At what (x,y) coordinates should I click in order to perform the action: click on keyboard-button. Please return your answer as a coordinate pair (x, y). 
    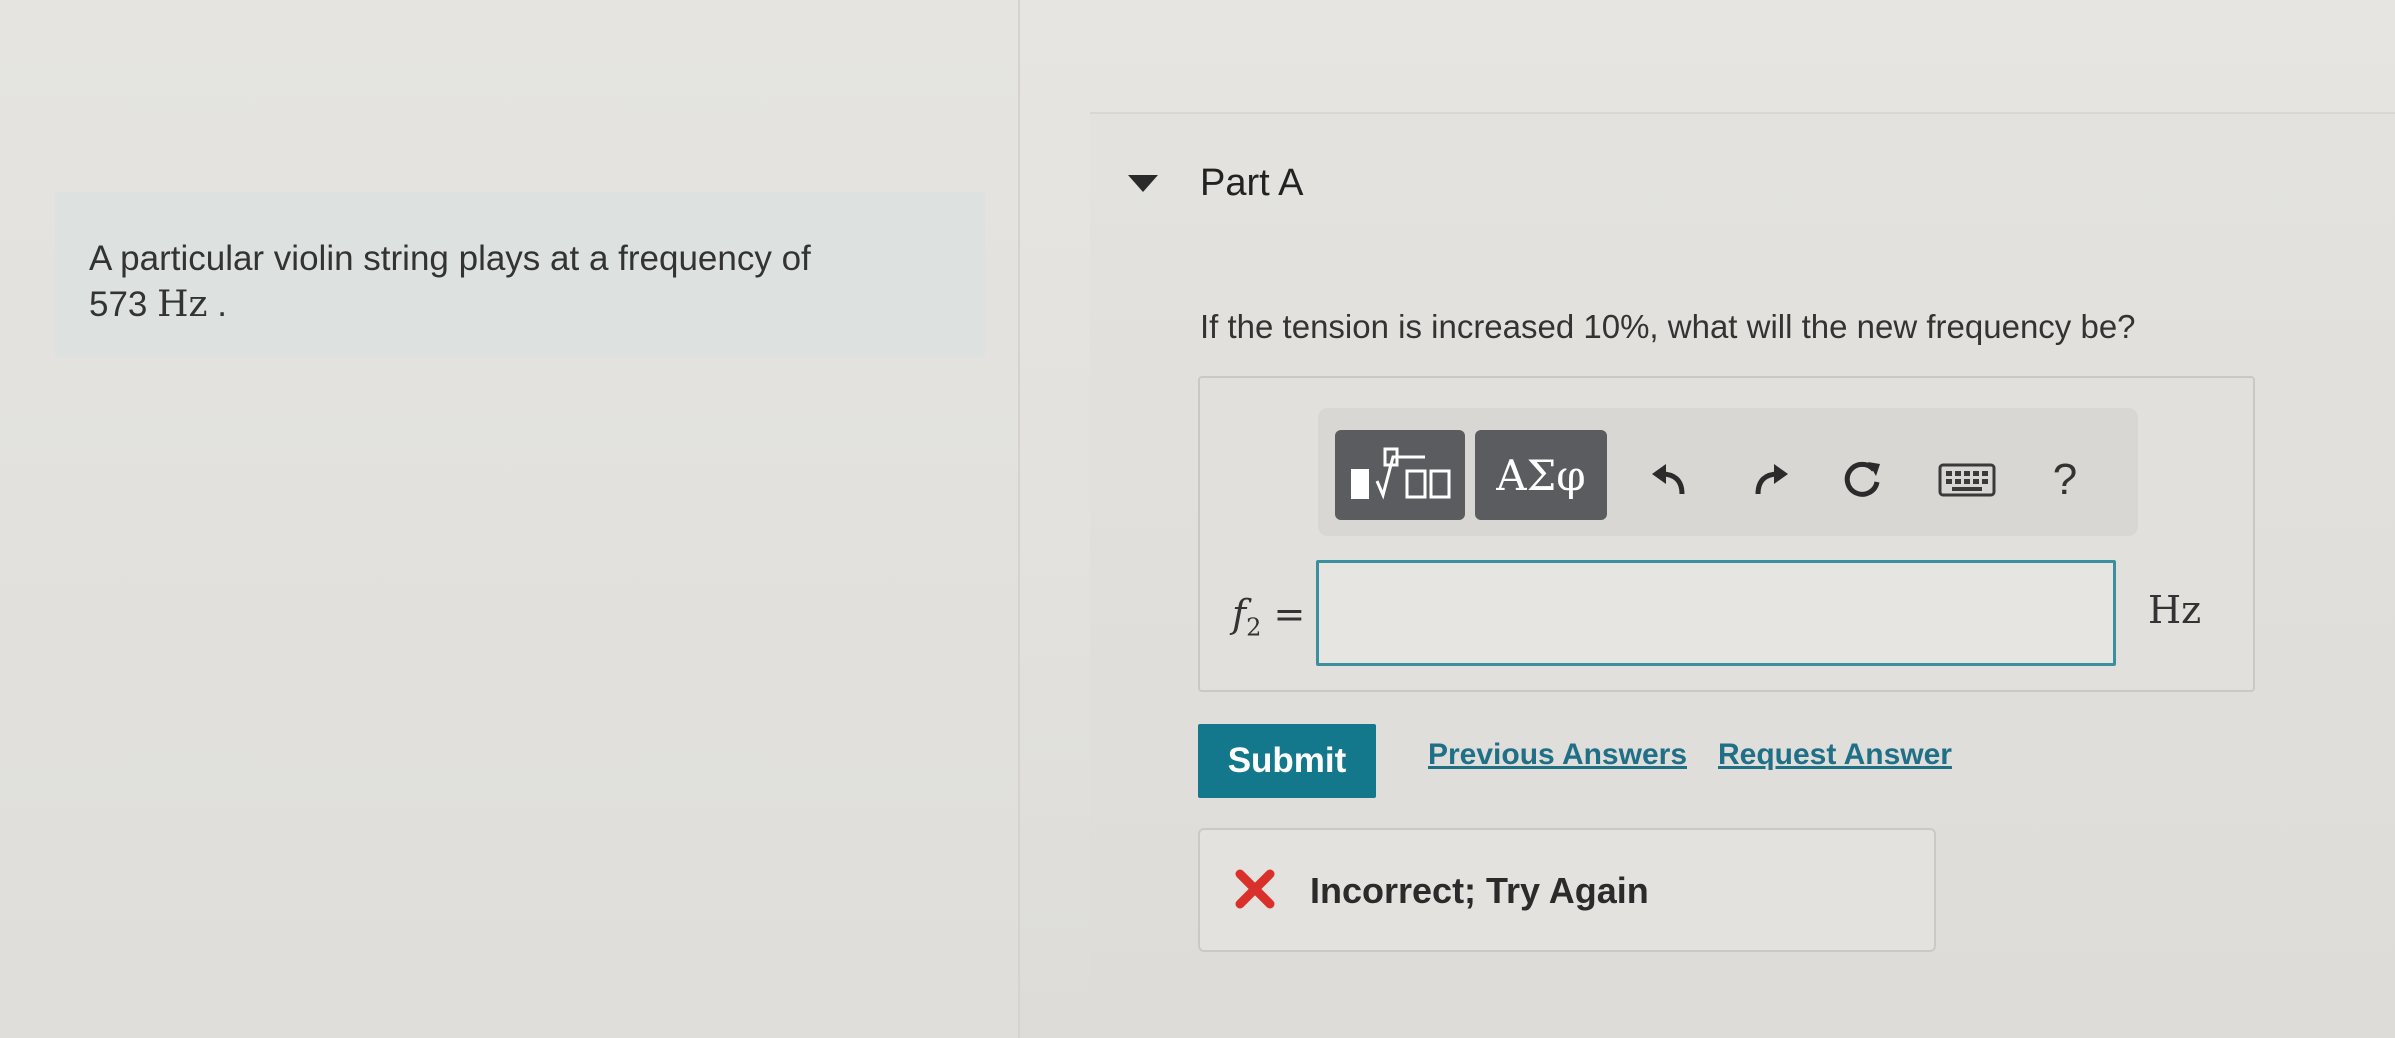
    Looking at the image, I should click on (1967, 480).